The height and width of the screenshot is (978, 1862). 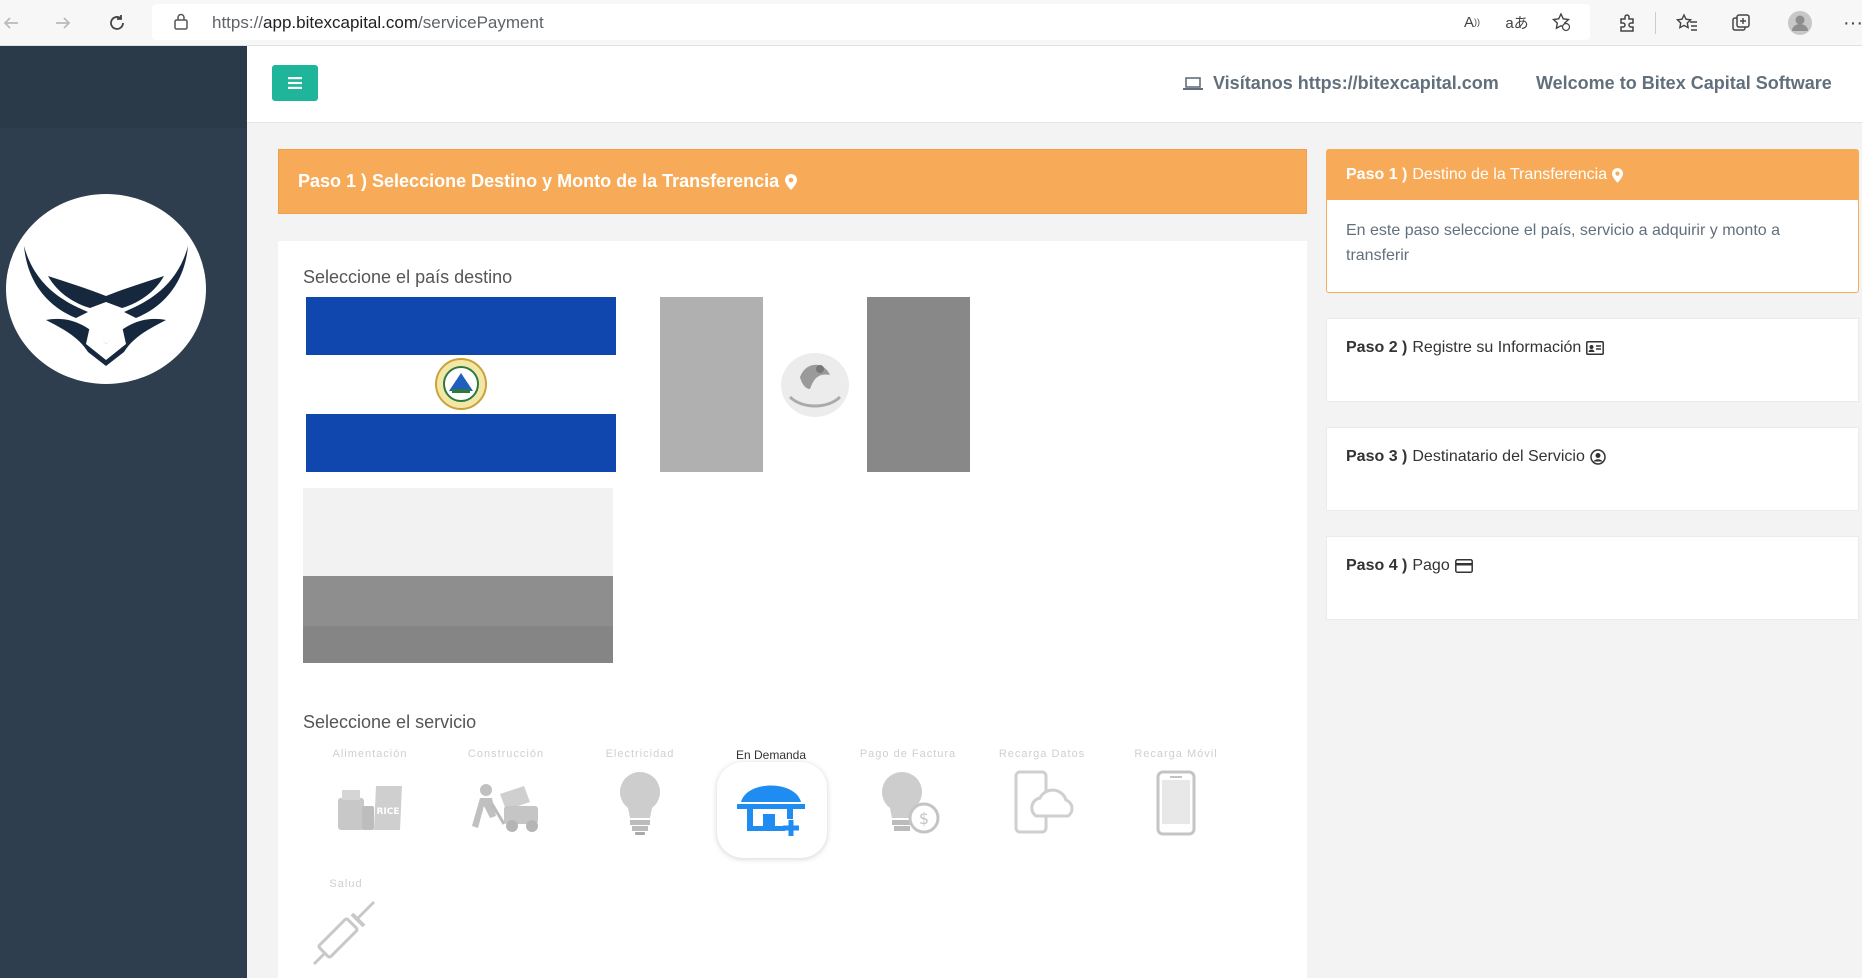 I want to click on mobile-phone-icon, so click(x=1176, y=803).